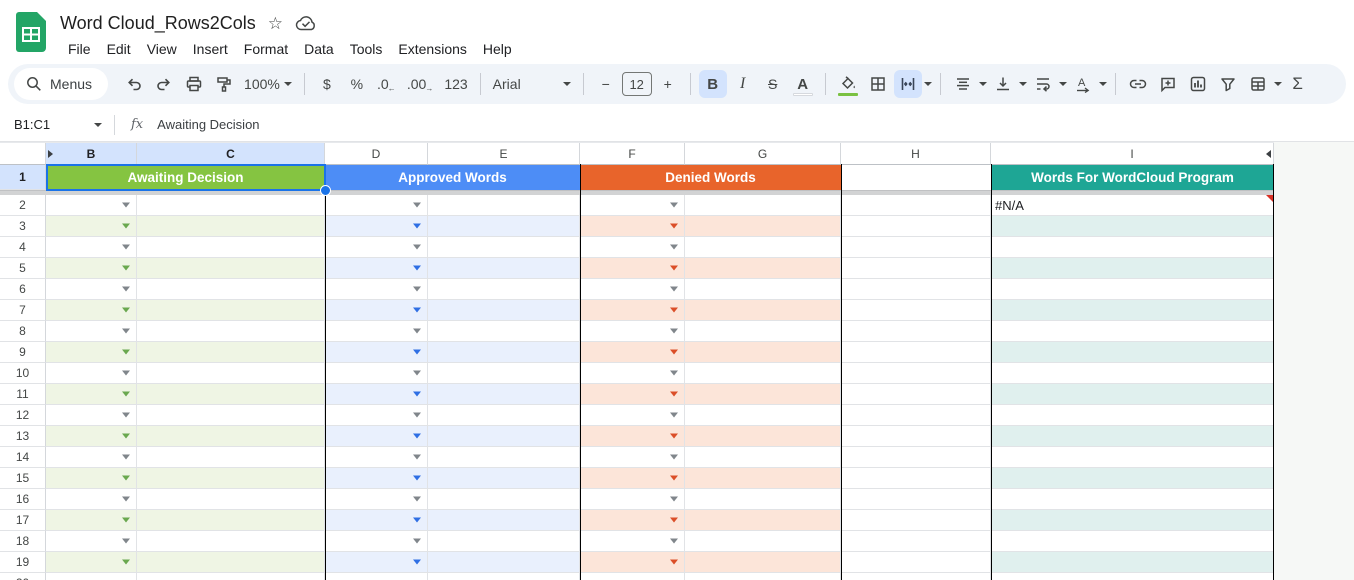  Describe the element at coordinates (1132, 205) in the screenshot. I see `cell-I2: #N/A` at that location.